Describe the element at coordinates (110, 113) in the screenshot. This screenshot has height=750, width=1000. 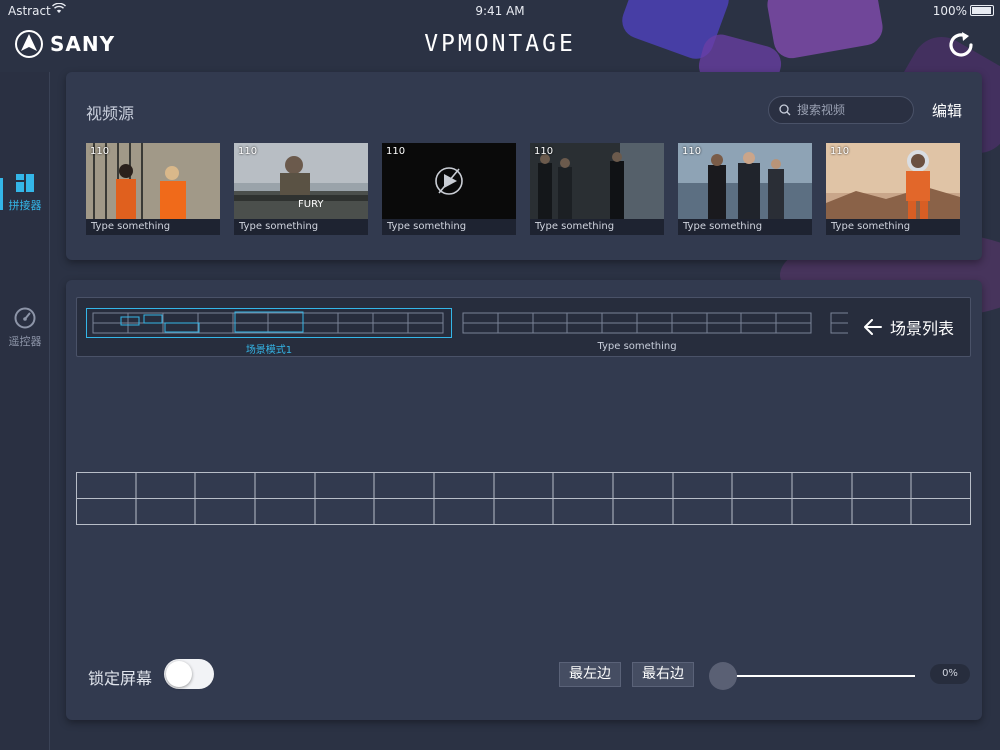
I see `section-title: 视频源` at that location.